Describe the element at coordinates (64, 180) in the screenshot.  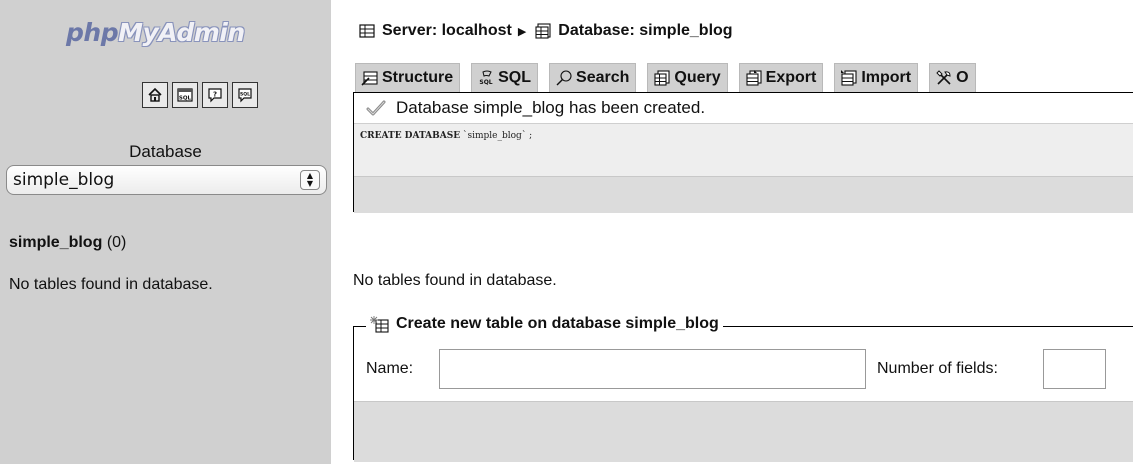
I see `database-select-value: simple_blog` at that location.